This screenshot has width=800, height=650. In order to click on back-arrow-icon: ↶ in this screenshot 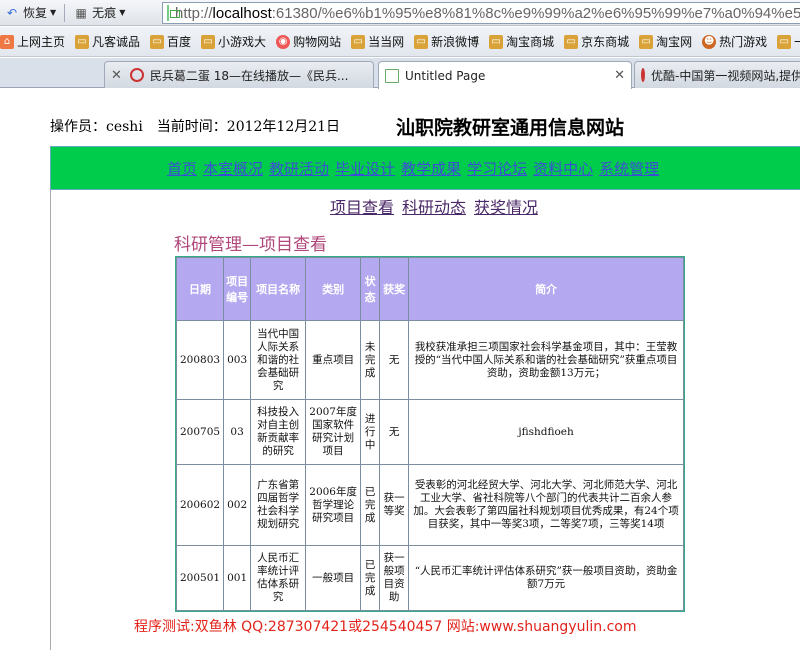, I will do `click(12, 12)`.